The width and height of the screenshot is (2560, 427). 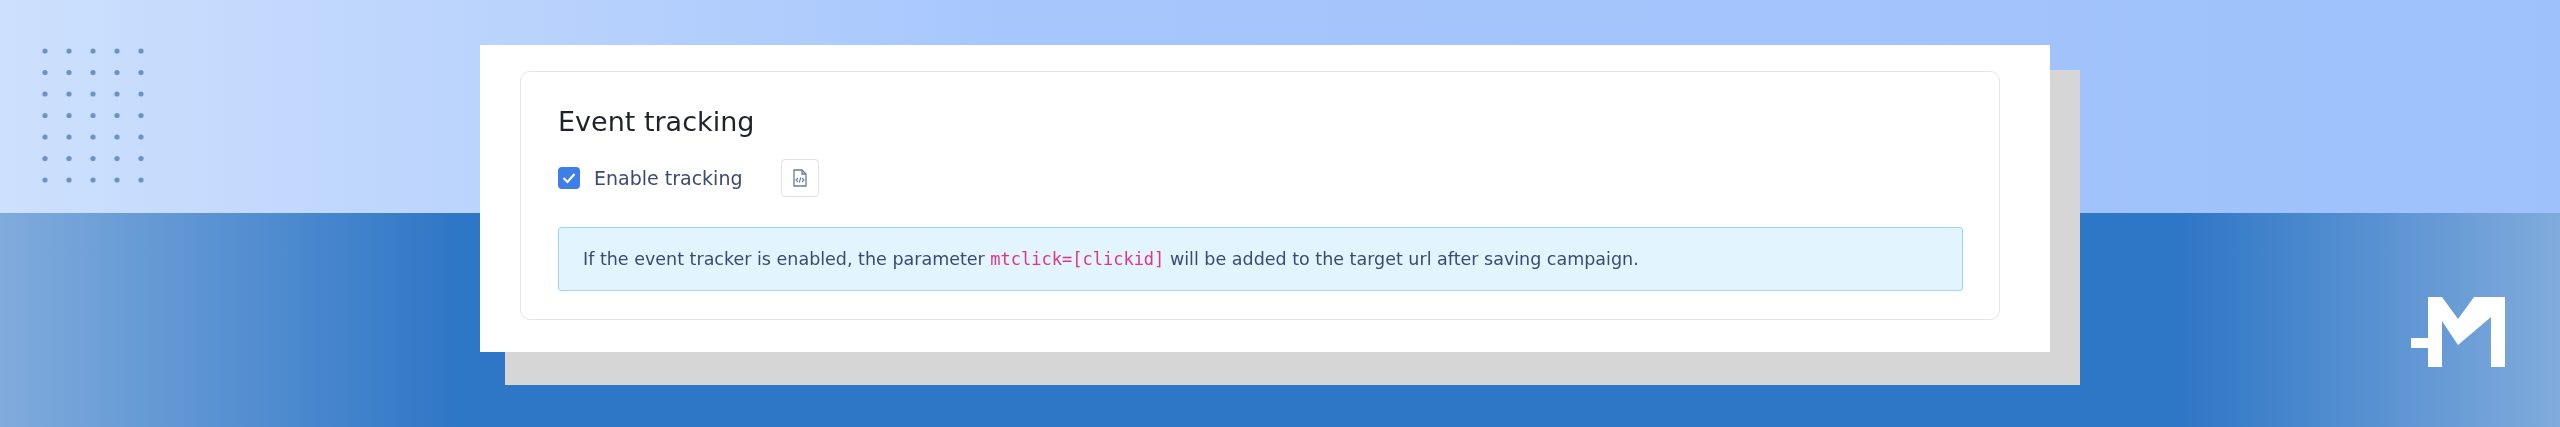 I want to click on code-file-button, so click(x=799, y=178).